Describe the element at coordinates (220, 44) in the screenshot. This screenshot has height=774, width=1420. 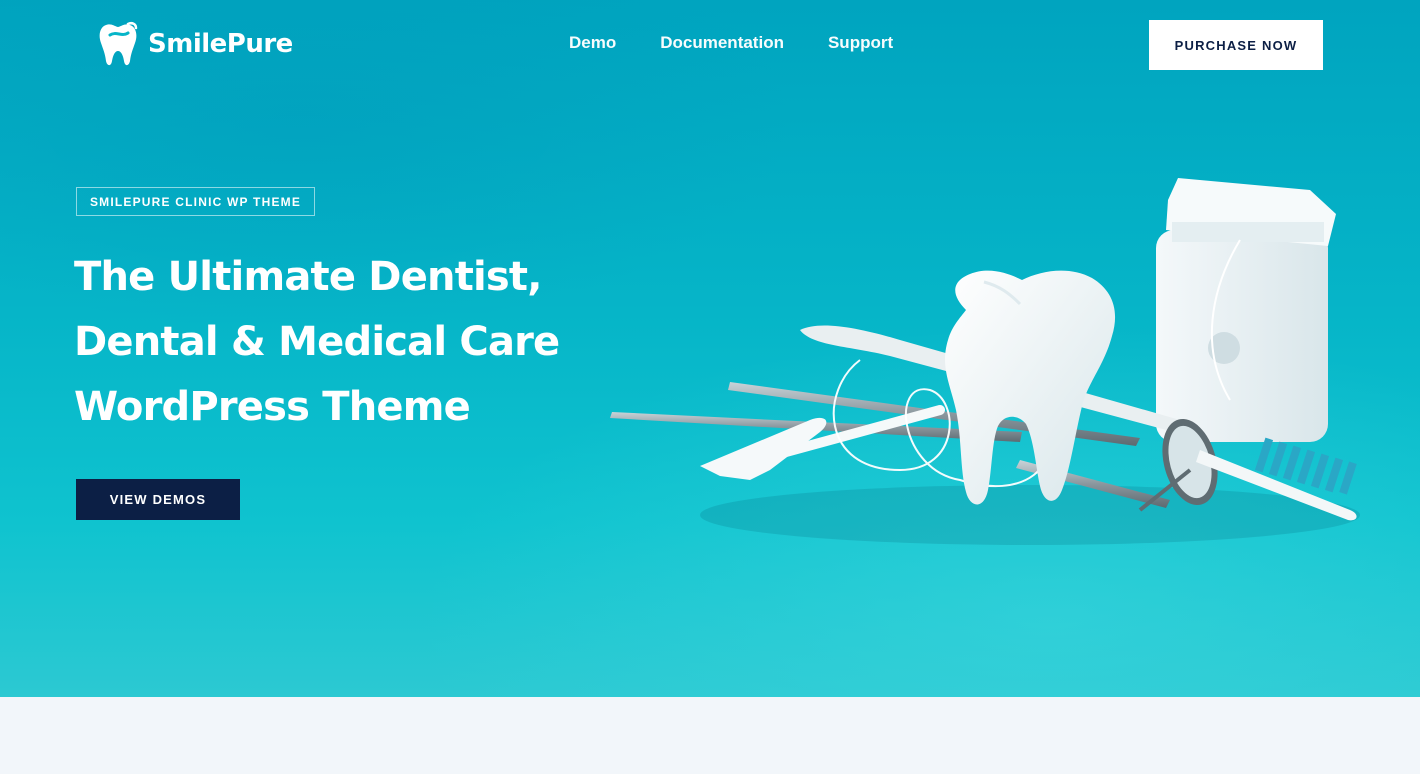
I see `brand-name: SmilePure` at that location.